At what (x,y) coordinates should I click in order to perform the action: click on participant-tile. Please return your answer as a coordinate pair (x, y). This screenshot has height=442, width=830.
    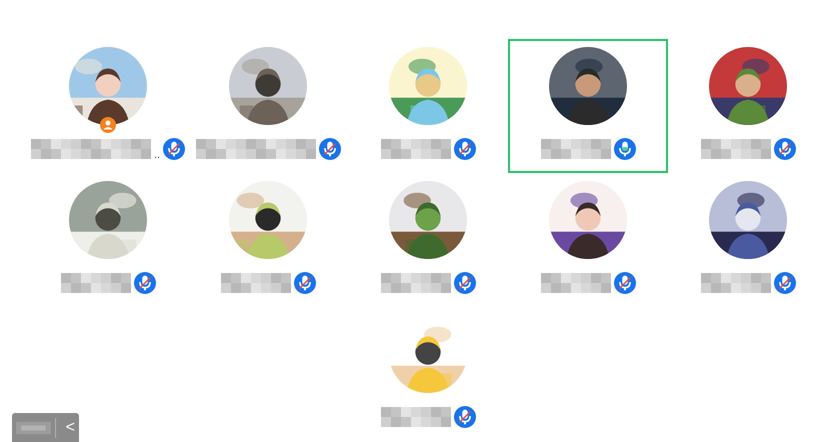
    Looking at the image, I should click on (588, 106).